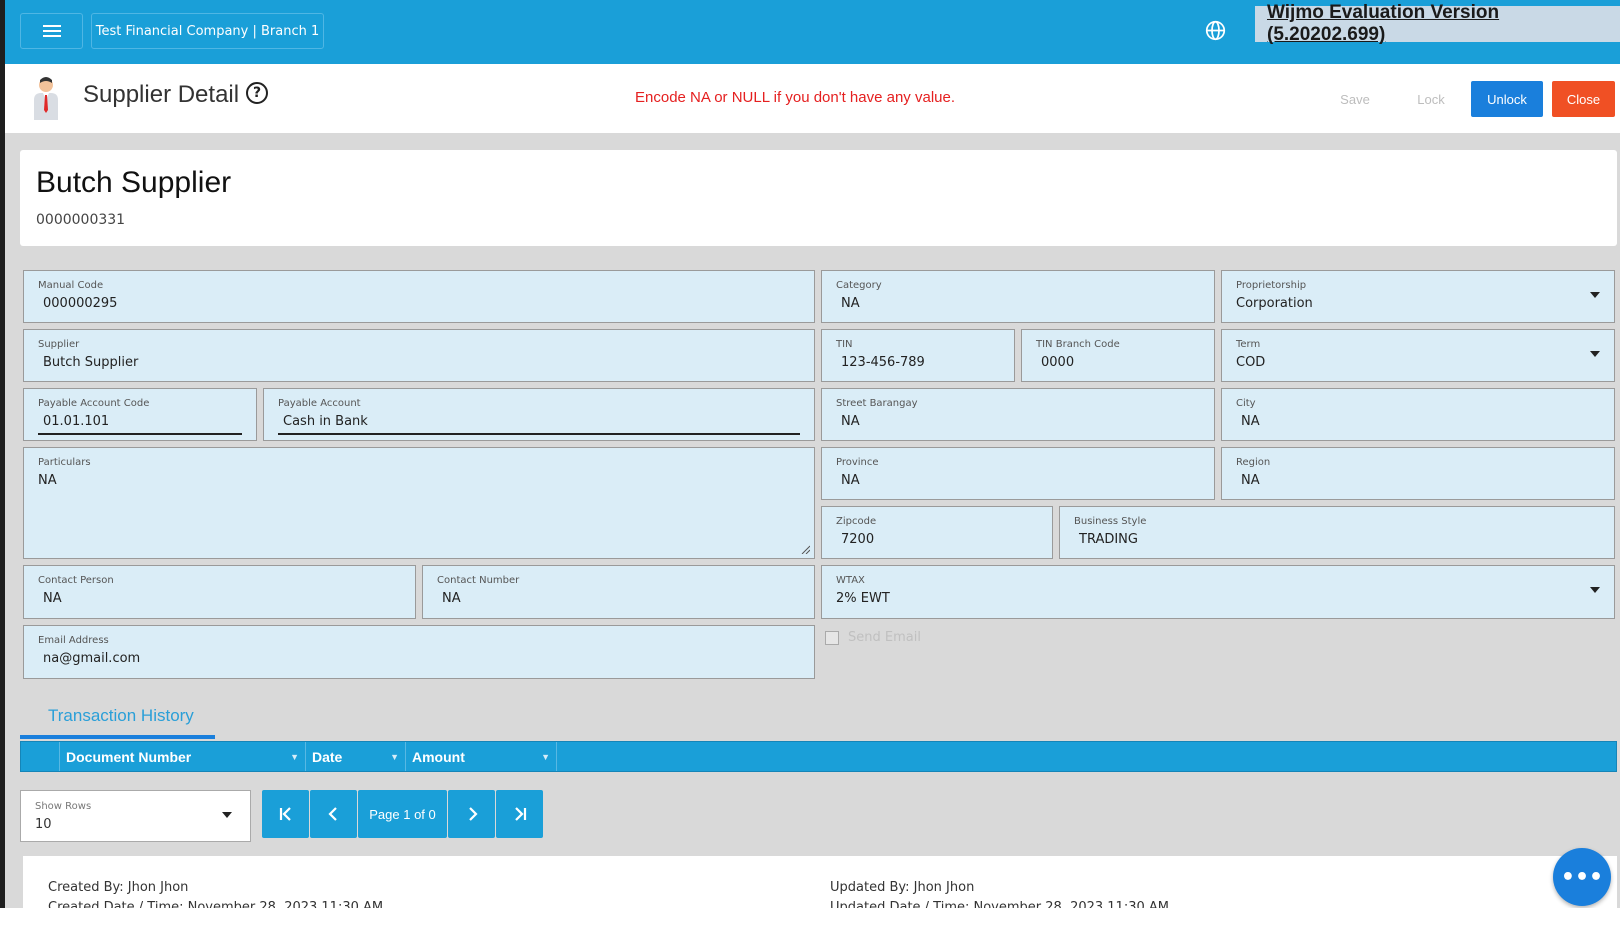 The height and width of the screenshot is (928, 1620). I want to click on supplier-summary-card: Butch Supplier 0000000331, so click(818, 198).